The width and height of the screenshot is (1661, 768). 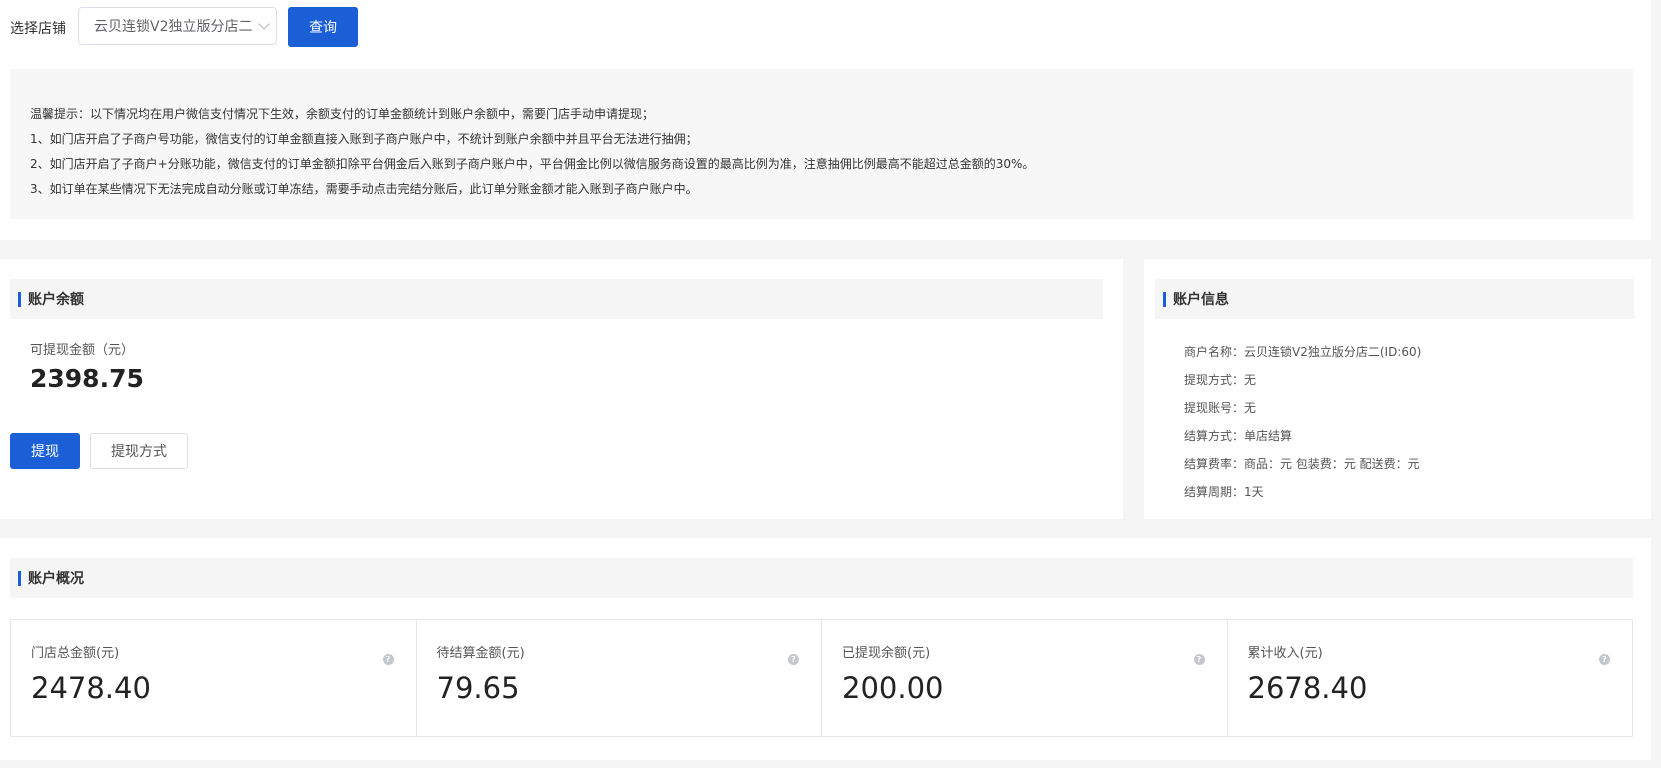 I want to click on overview-section-header: 账户概况, so click(x=821, y=578).